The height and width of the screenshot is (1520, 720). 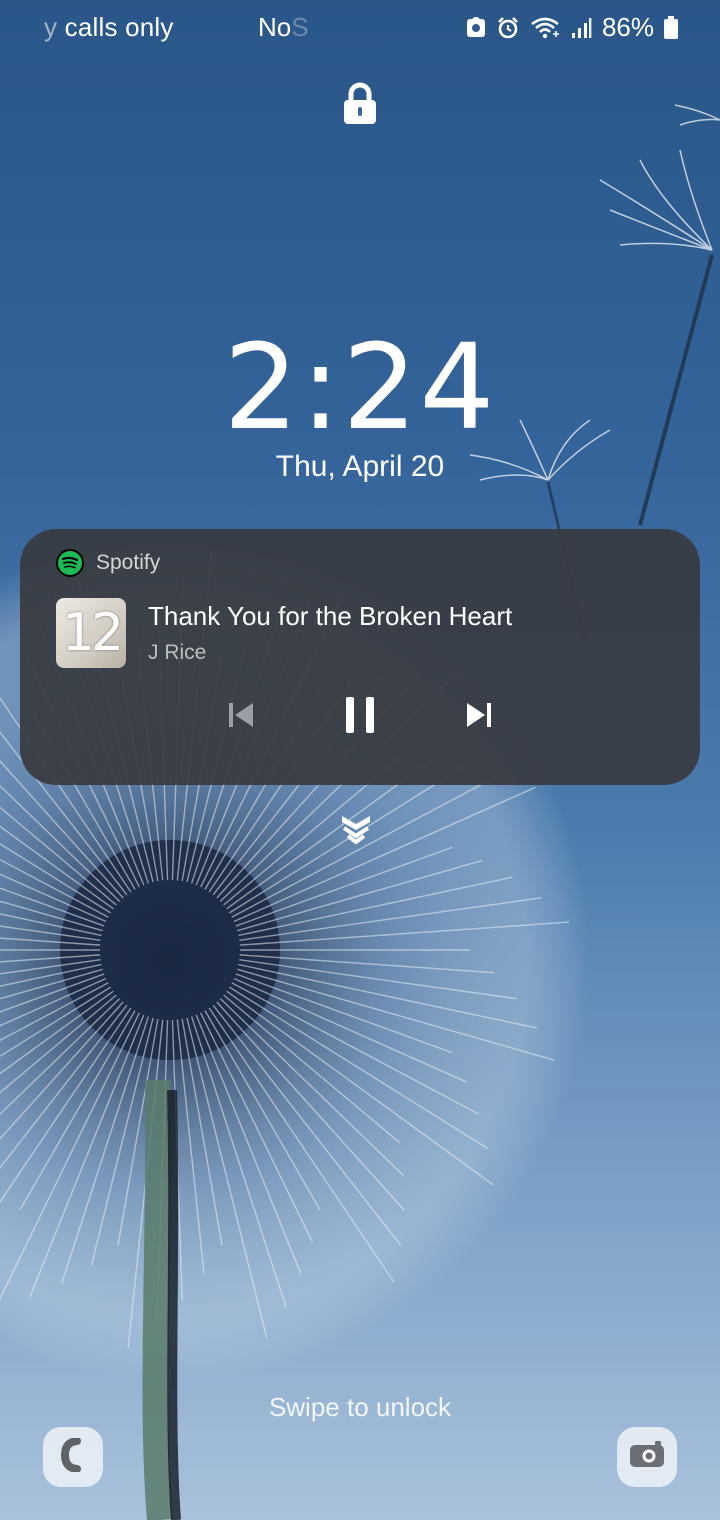 What do you see at coordinates (70, 563) in the screenshot?
I see `spotify-icon` at bounding box center [70, 563].